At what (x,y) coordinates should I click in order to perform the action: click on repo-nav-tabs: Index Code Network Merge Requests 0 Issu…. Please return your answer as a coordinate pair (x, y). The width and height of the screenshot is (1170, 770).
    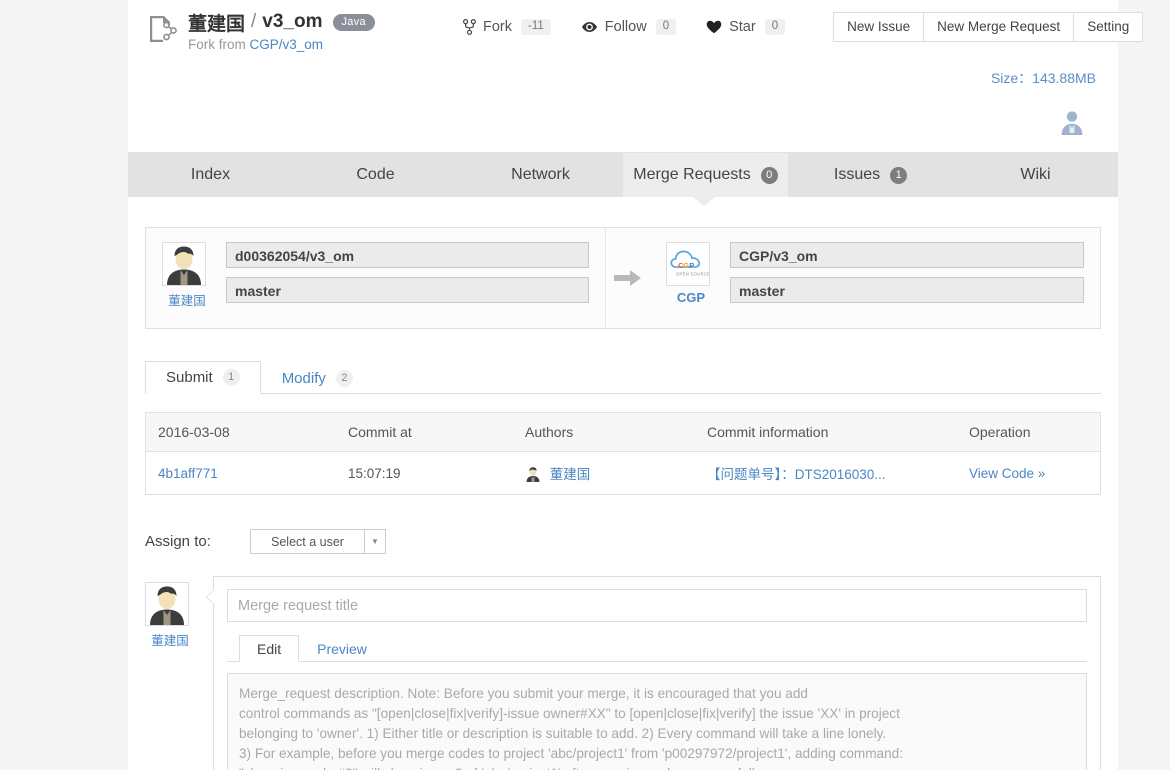
    Looking at the image, I should click on (623, 179).